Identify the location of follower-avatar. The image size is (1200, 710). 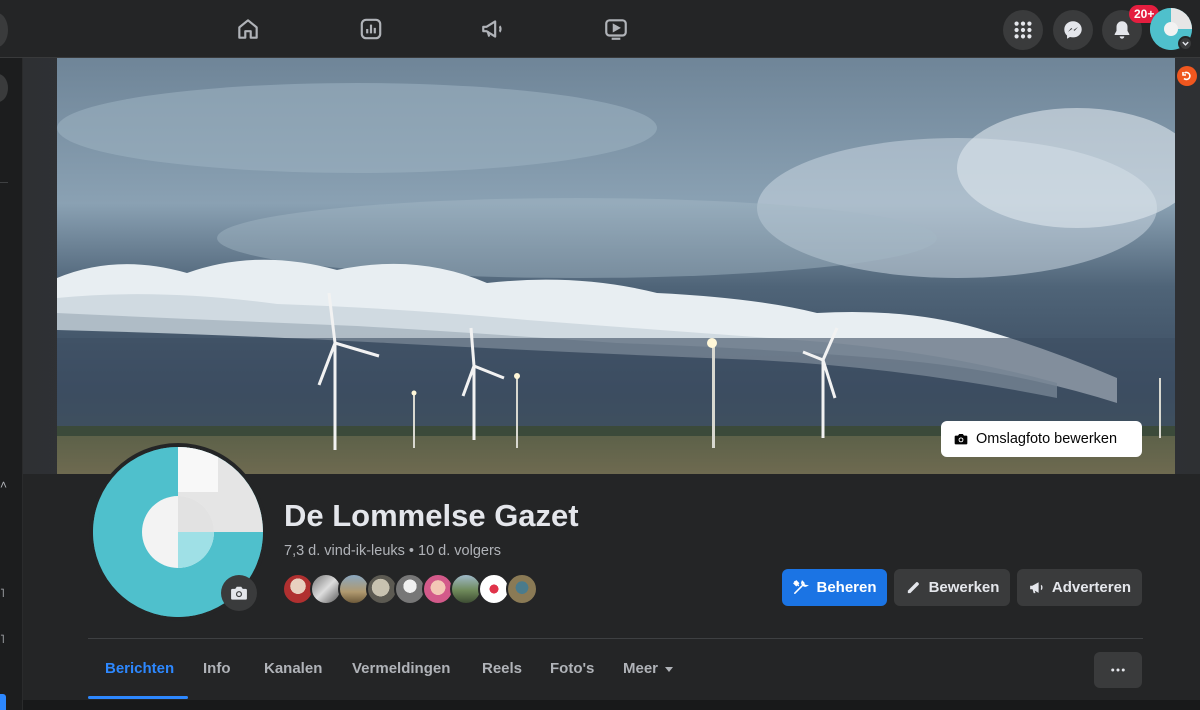
(522, 589).